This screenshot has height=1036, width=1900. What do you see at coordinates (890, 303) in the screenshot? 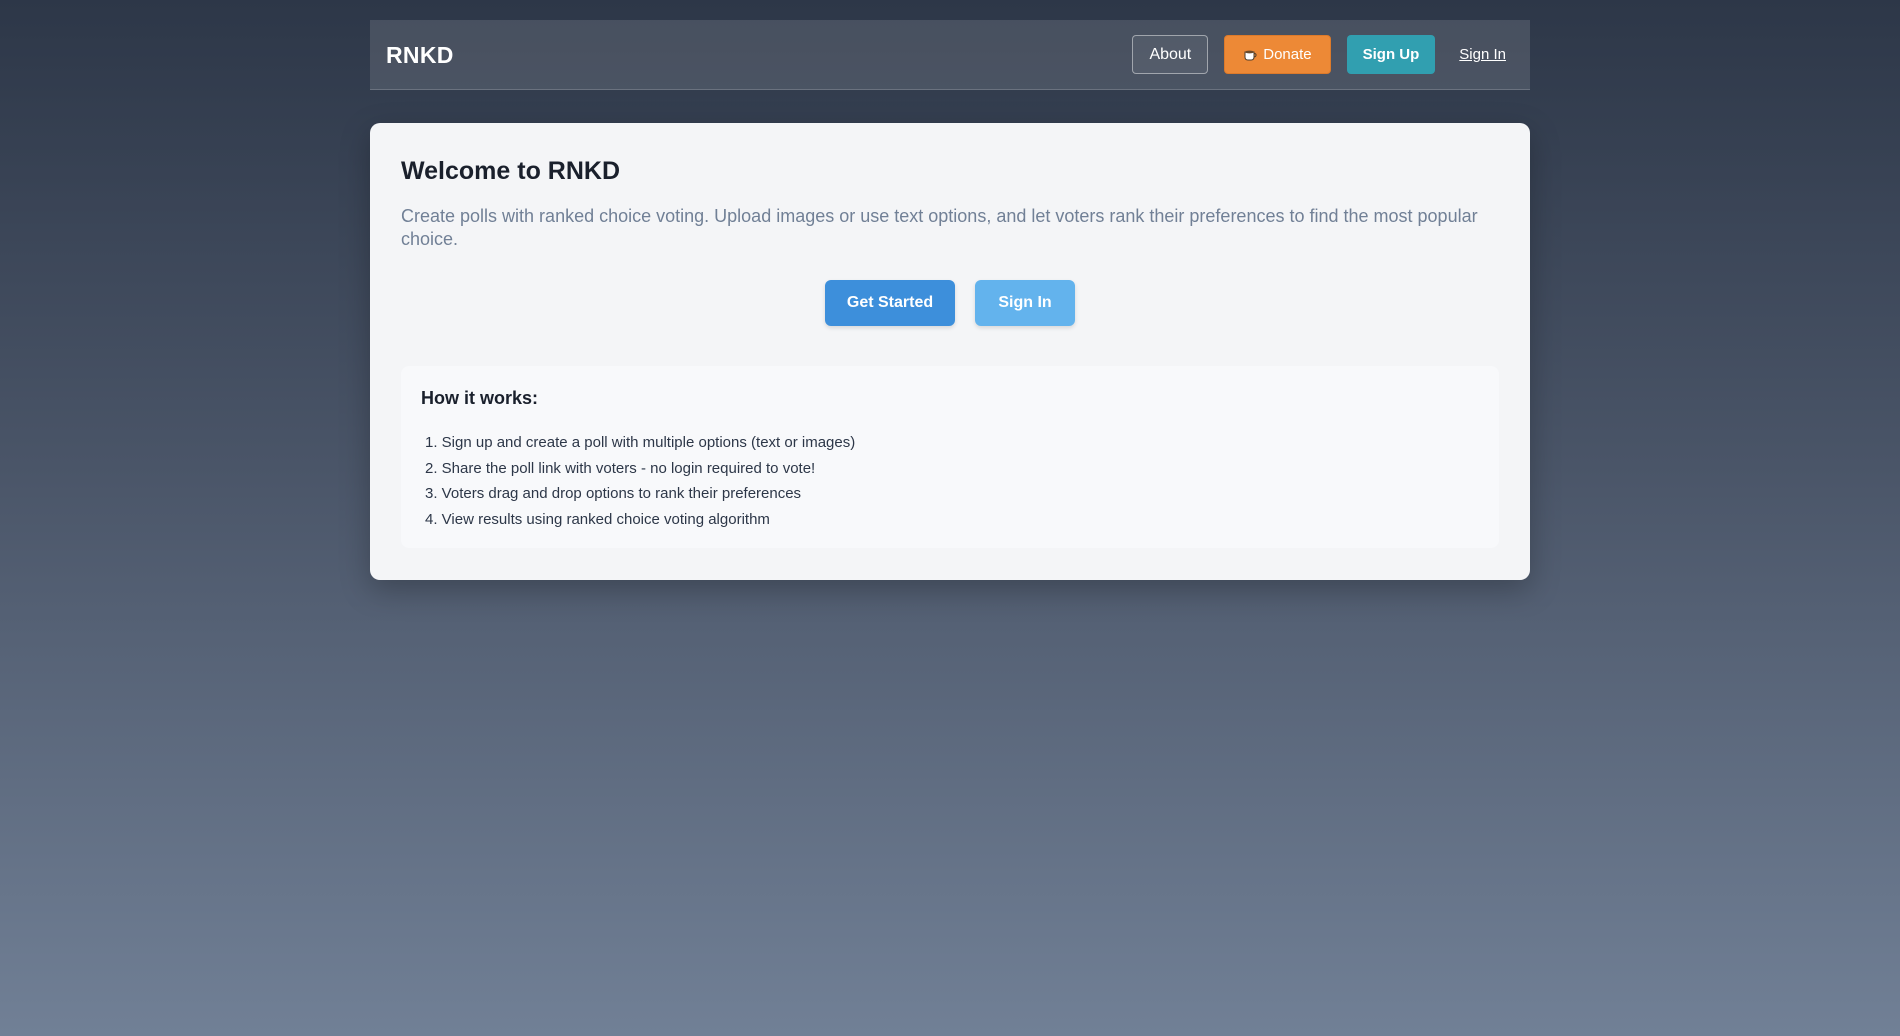
I see `get-started-button: Get Started` at bounding box center [890, 303].